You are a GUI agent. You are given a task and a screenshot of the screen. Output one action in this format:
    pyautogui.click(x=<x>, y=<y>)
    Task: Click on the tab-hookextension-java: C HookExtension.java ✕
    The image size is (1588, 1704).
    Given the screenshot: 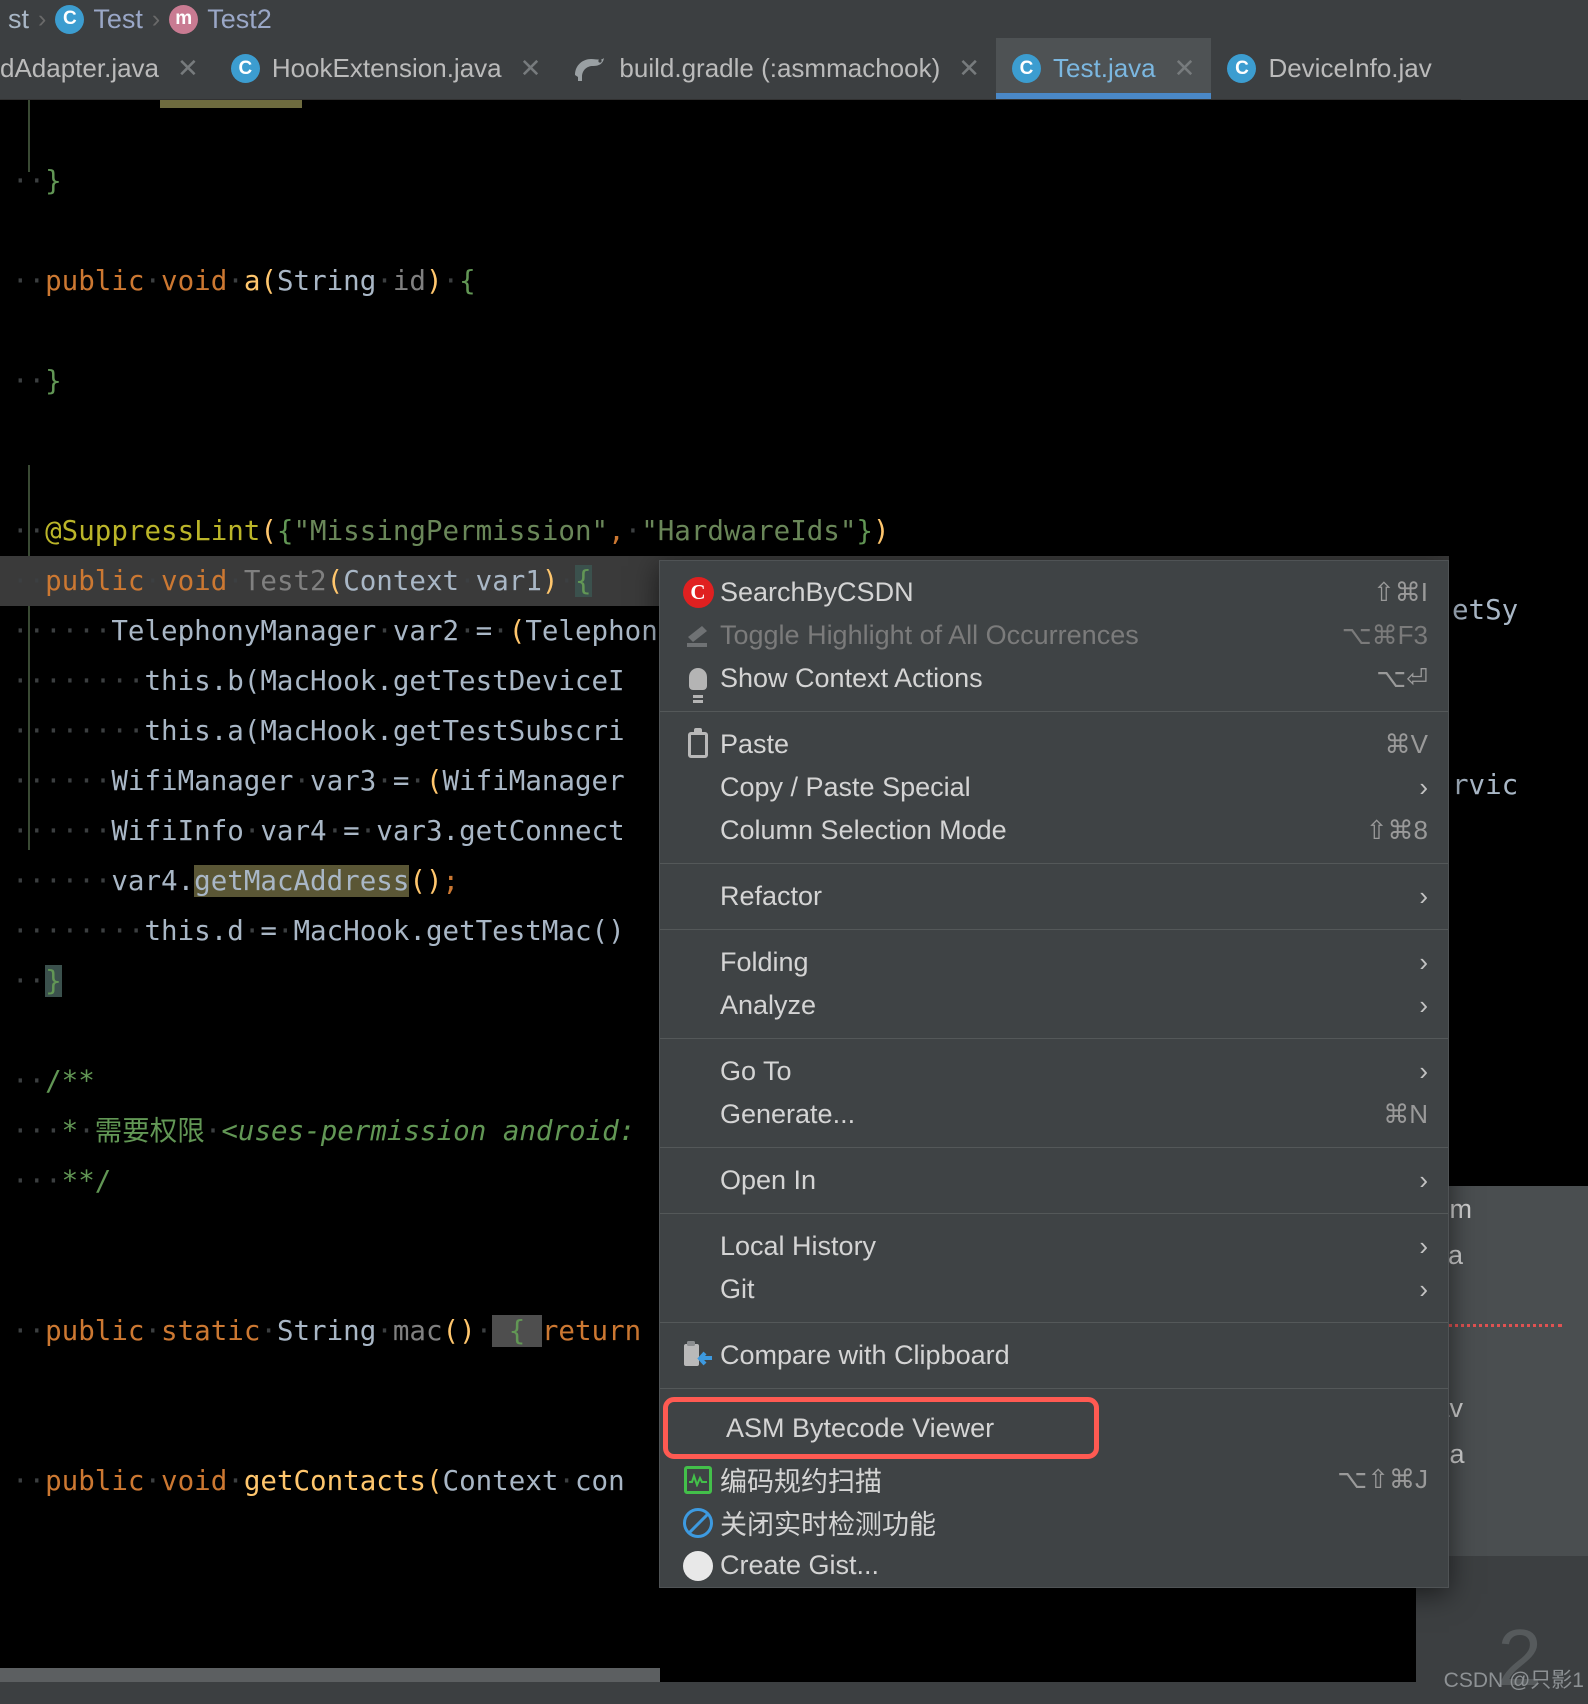 What is the action you would take?
    pyautogui.click(x=386, y=68)
    